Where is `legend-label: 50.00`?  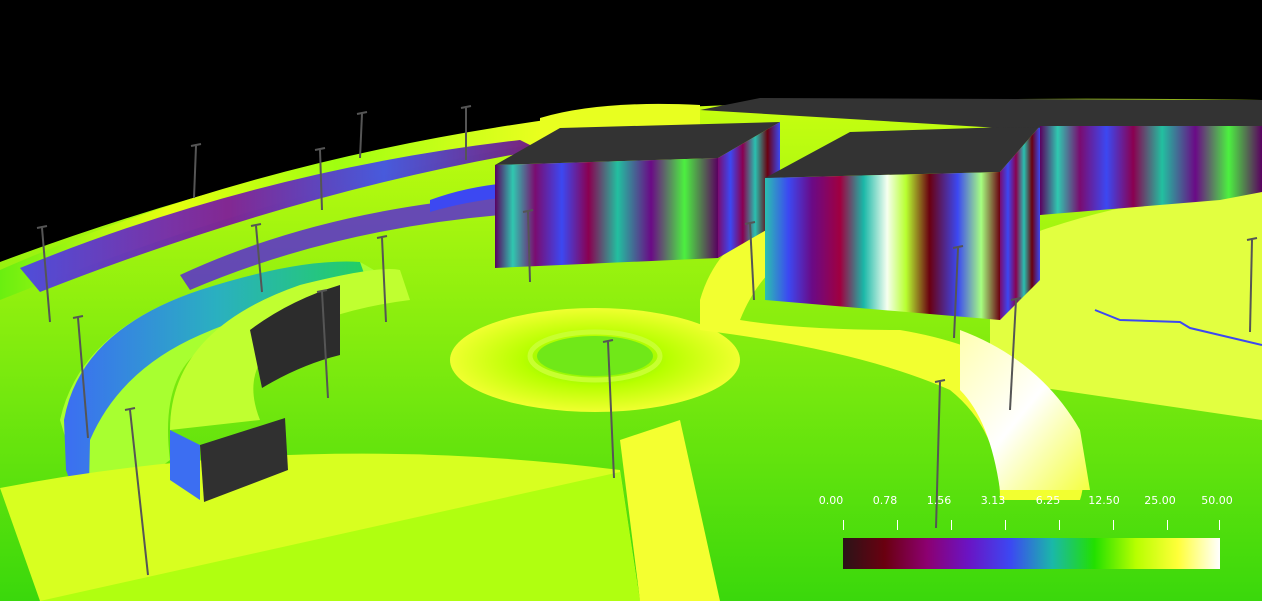
legend-label: 50.00 is located at coordinates (1217, 500).